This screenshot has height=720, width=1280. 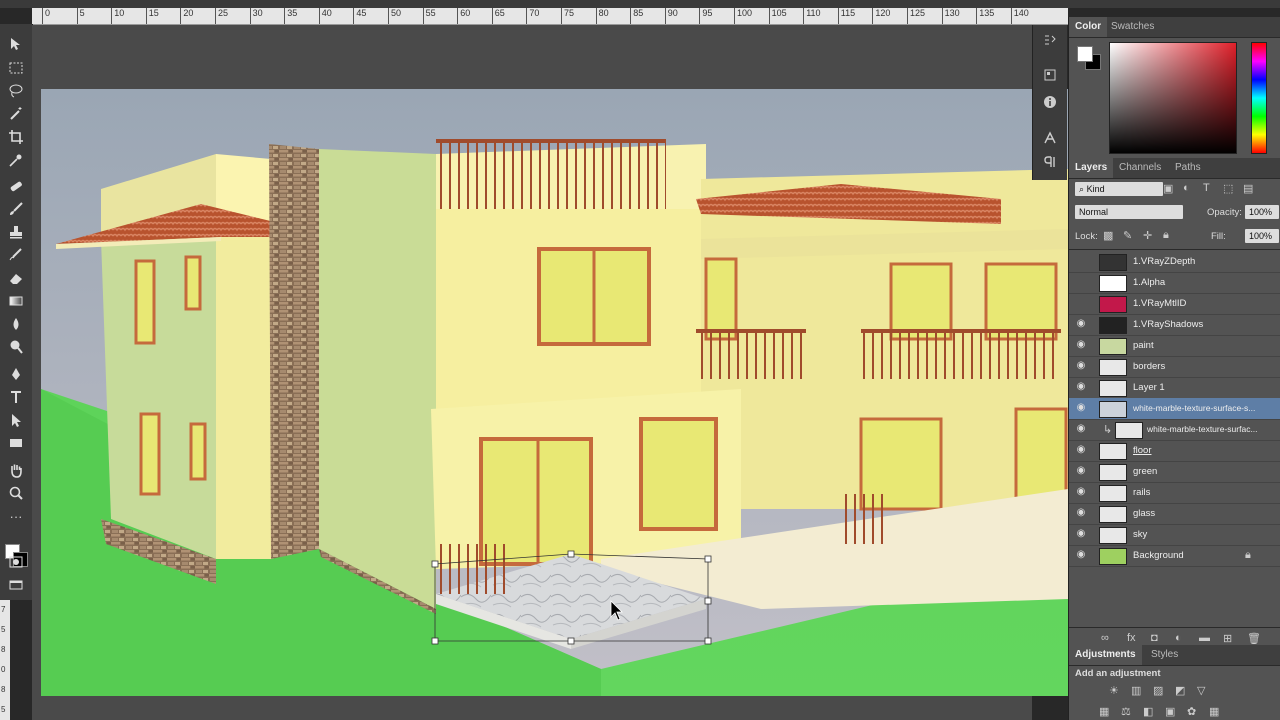 I want to click on hue-saturation-icon: ▦, so click(x=1104, y=711).